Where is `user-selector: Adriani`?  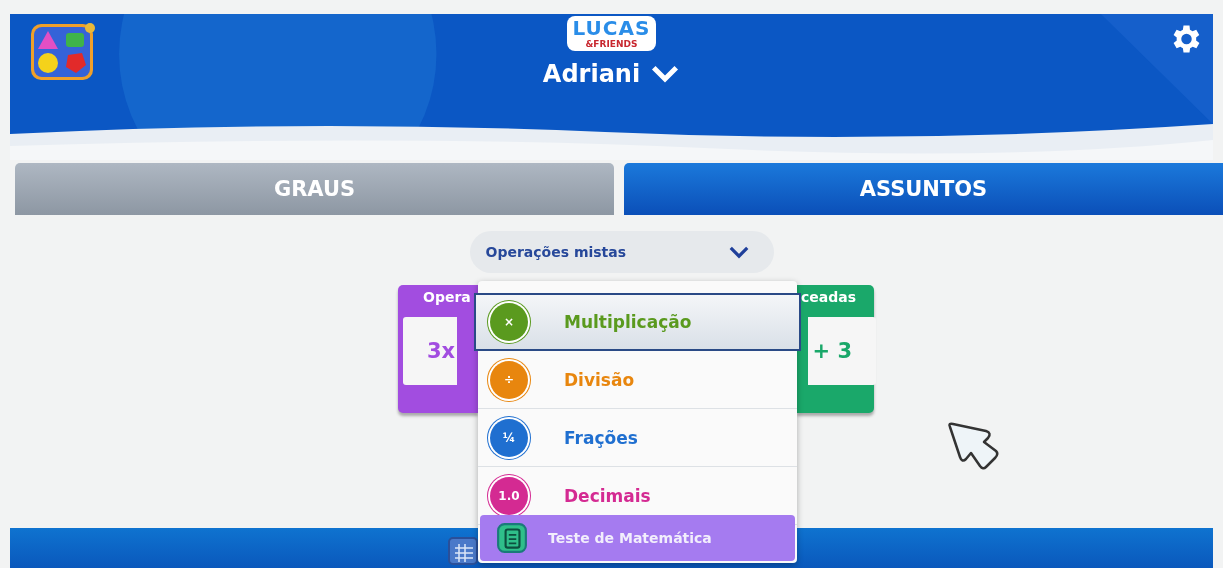
user-selector: Adriani is located at coordinates (611, 74).